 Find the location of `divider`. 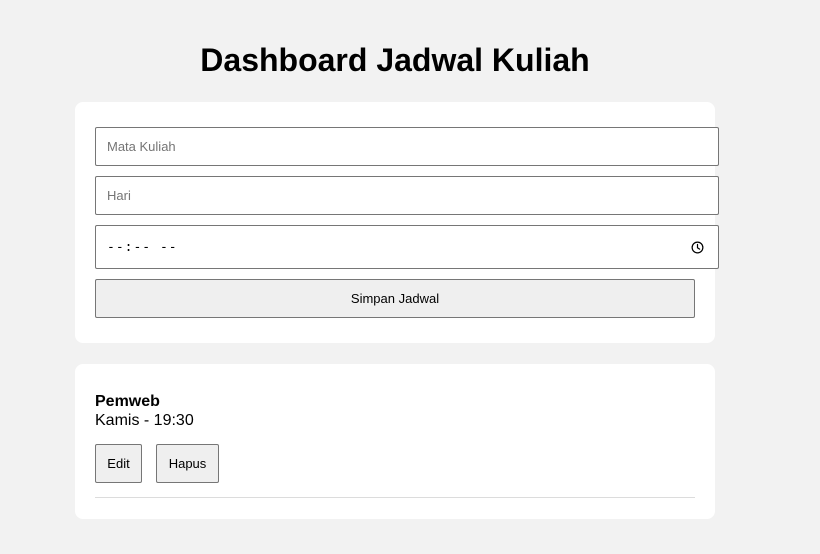

divider is located at coordinates (395, 497).